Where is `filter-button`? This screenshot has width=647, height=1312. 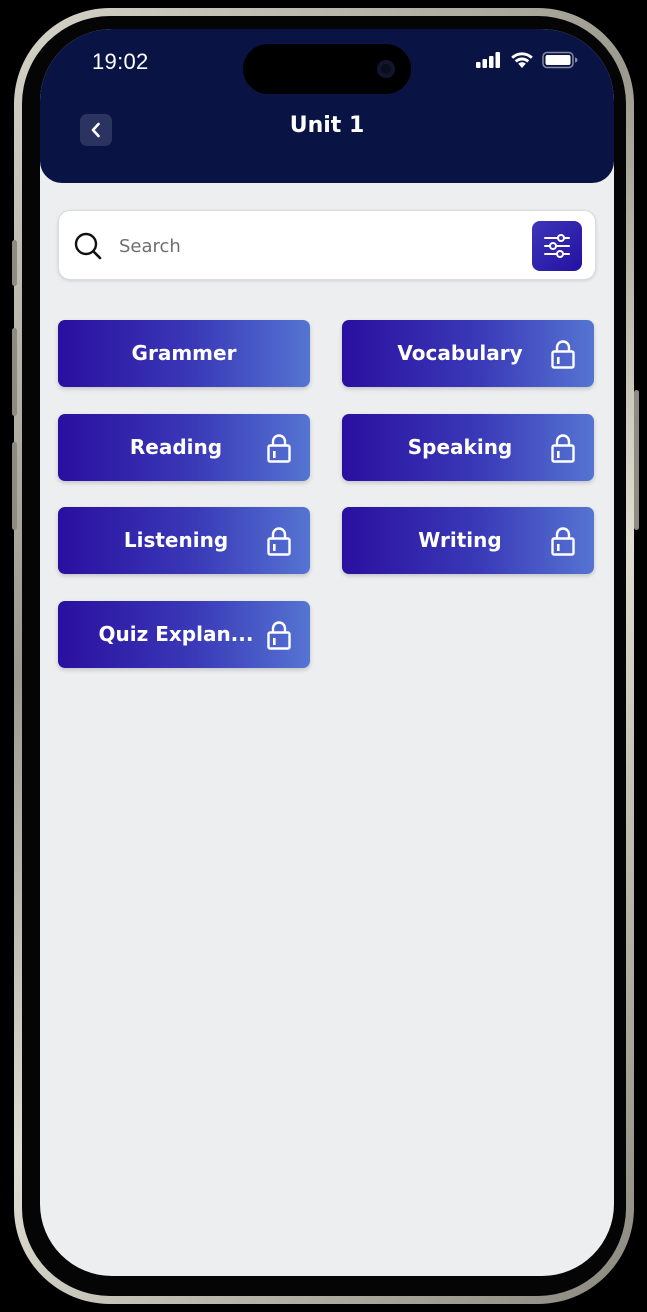
filter-button is located at coordinates (557, 246).